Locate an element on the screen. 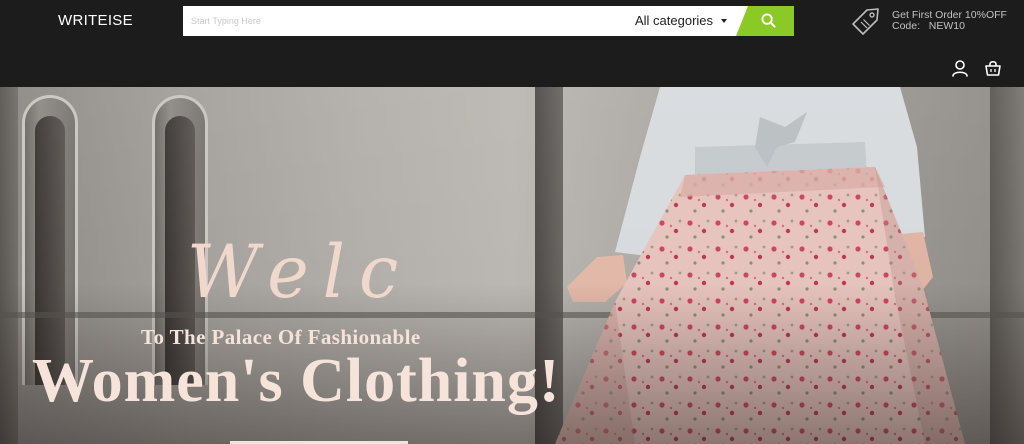 This screenshot has width=1024, height=444. search-input is located at coordinates (398, 21).